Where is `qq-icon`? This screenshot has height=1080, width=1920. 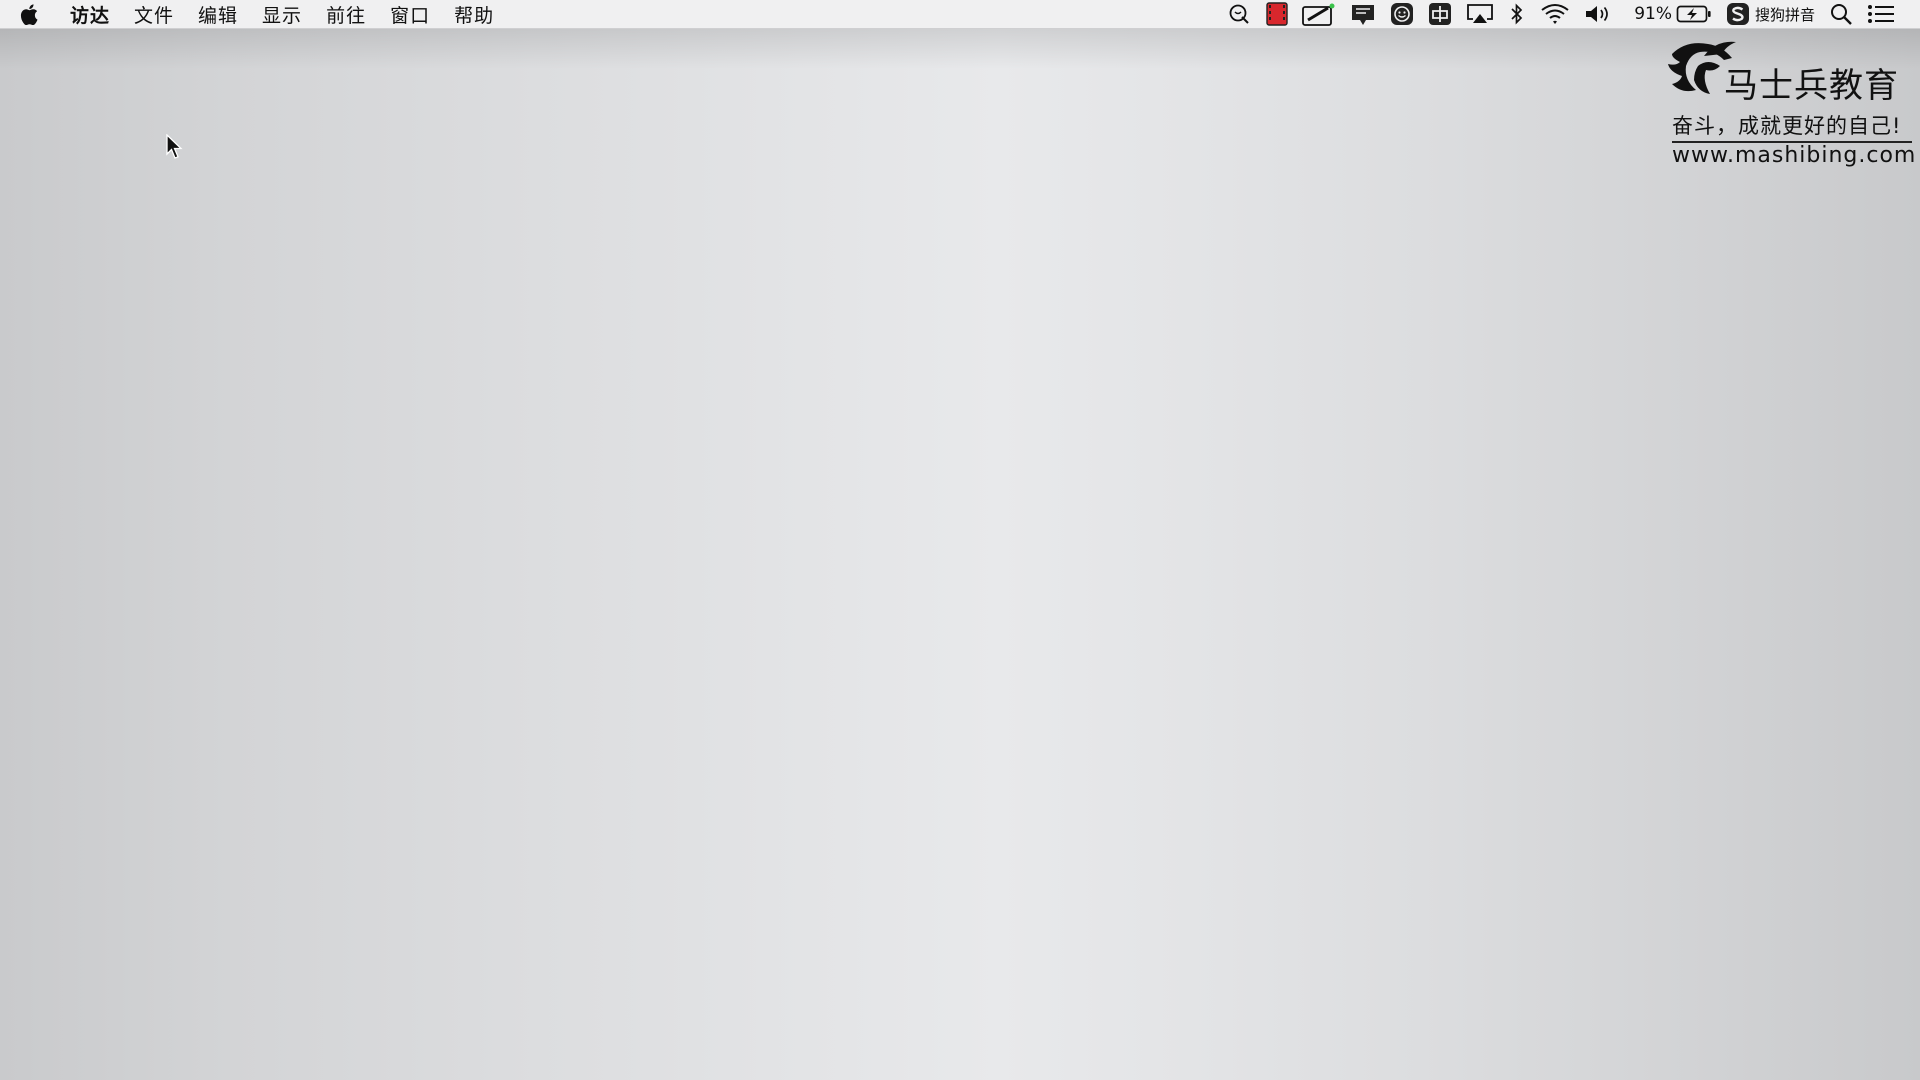 qq-icon is located at coordinates (1239, 14).